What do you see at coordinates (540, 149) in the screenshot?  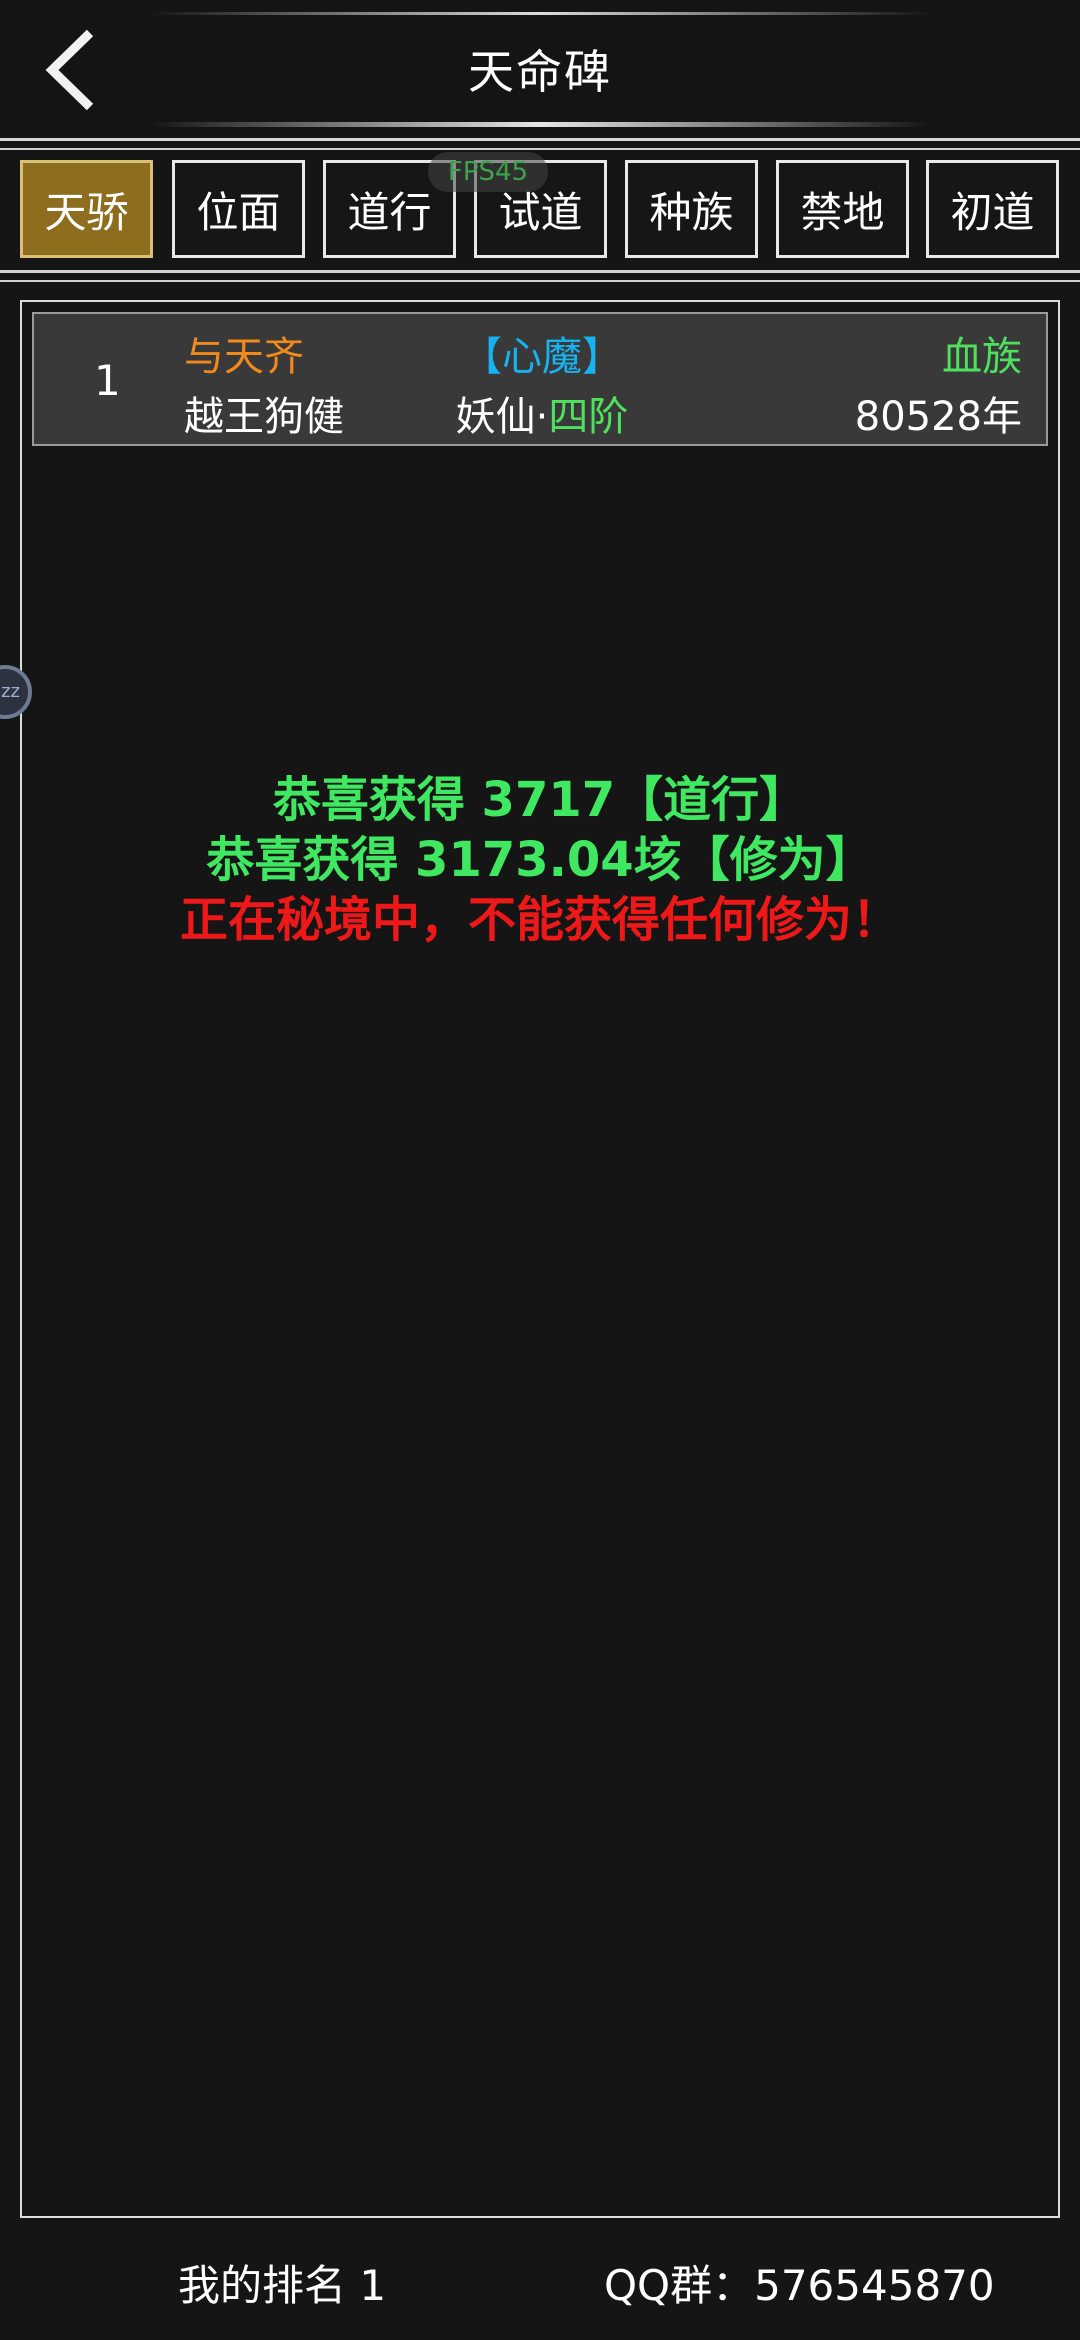 I see `header-divider-inner` at bounding box center [540, 149].